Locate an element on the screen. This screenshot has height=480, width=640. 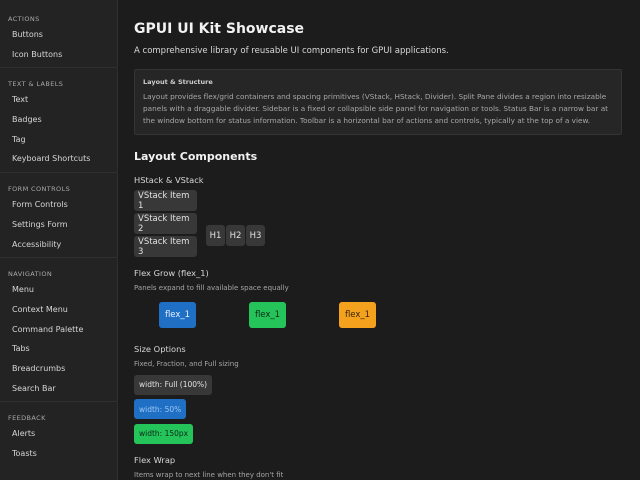
sidebar-section-heading: NAVIGATION is located at coordinates (30, 274).